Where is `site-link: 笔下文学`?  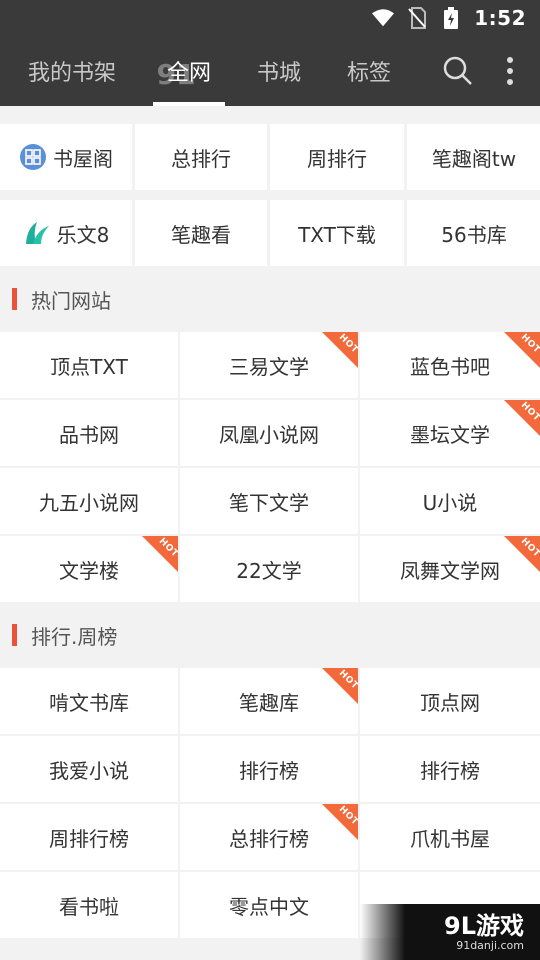
site-link: 笔下文学 is located at coordinates (269, 501).